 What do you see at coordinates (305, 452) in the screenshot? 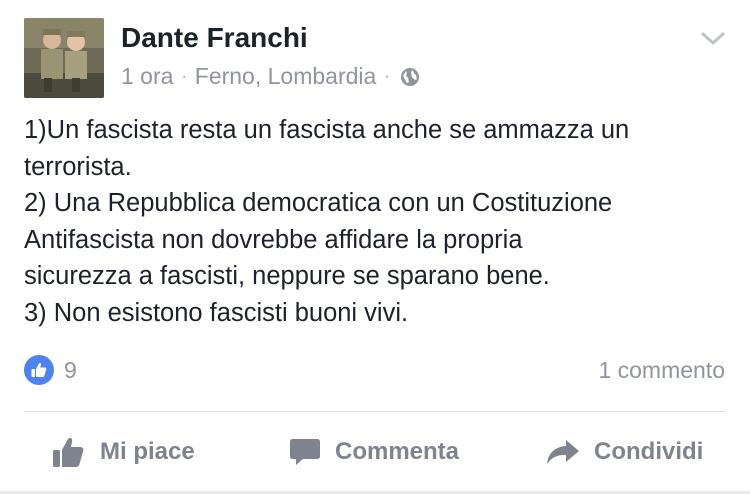
I see `comment-icon` at bounding box center [305, 452].